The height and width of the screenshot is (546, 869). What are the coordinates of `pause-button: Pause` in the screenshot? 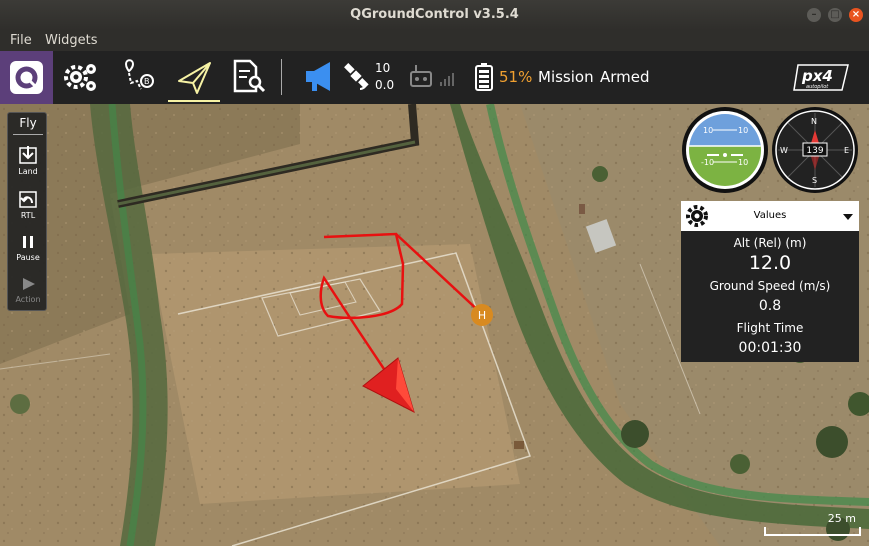 It's located at (28, 249).